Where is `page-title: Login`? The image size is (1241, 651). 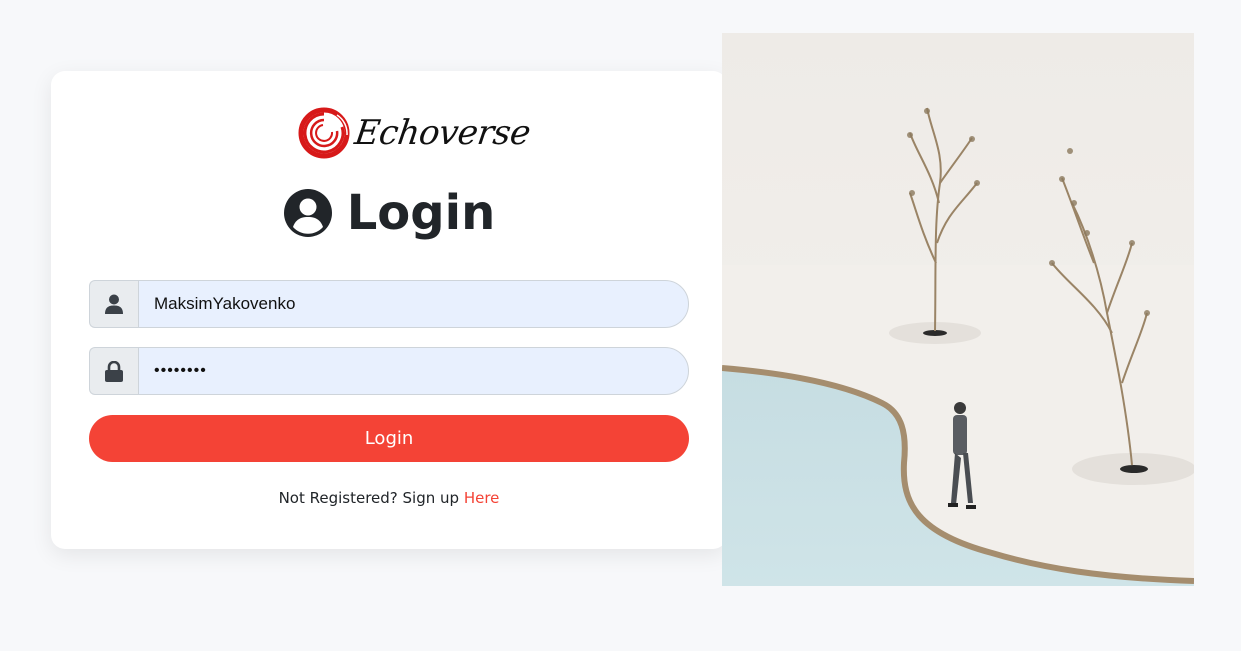 page-title: Login is located at coordinates (421, 213).